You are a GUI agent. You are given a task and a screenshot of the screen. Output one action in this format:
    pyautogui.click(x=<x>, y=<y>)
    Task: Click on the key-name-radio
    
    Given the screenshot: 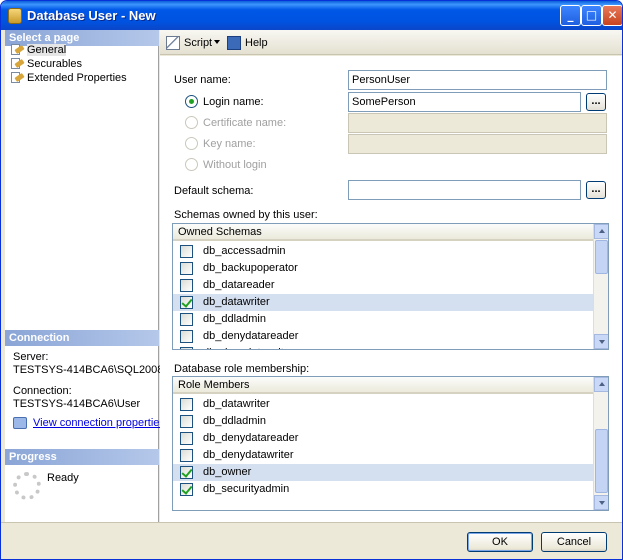 What is the action you would take?
    pyautogui.click(x=191, y=143)
    